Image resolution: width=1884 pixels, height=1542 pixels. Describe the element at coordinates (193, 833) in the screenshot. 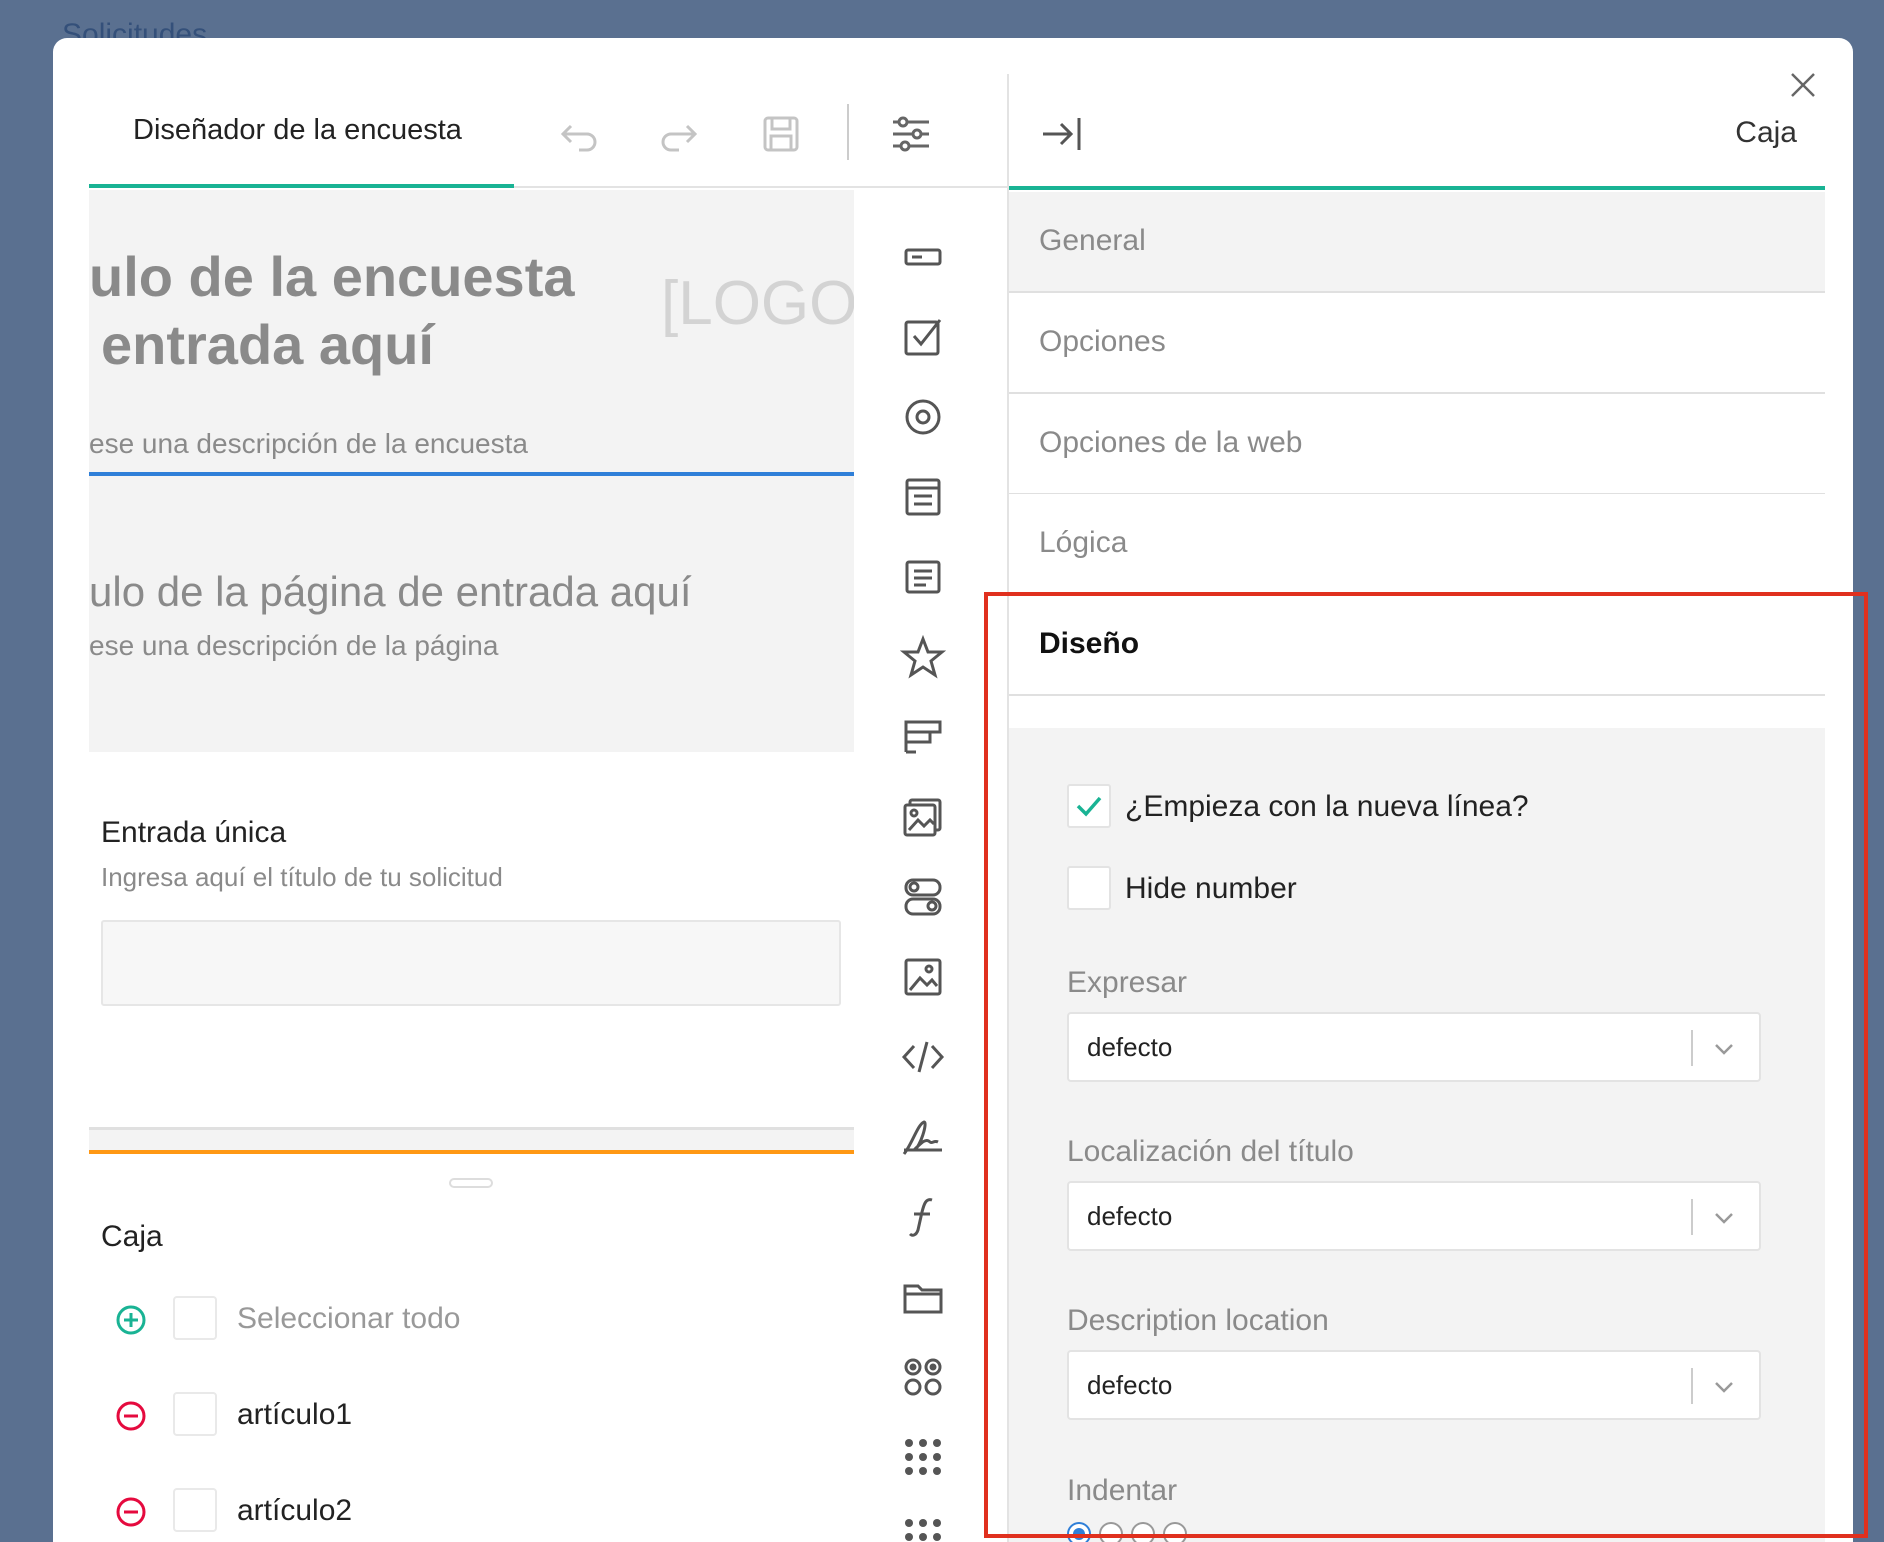

I see `question-title: Entrada única` at that location.